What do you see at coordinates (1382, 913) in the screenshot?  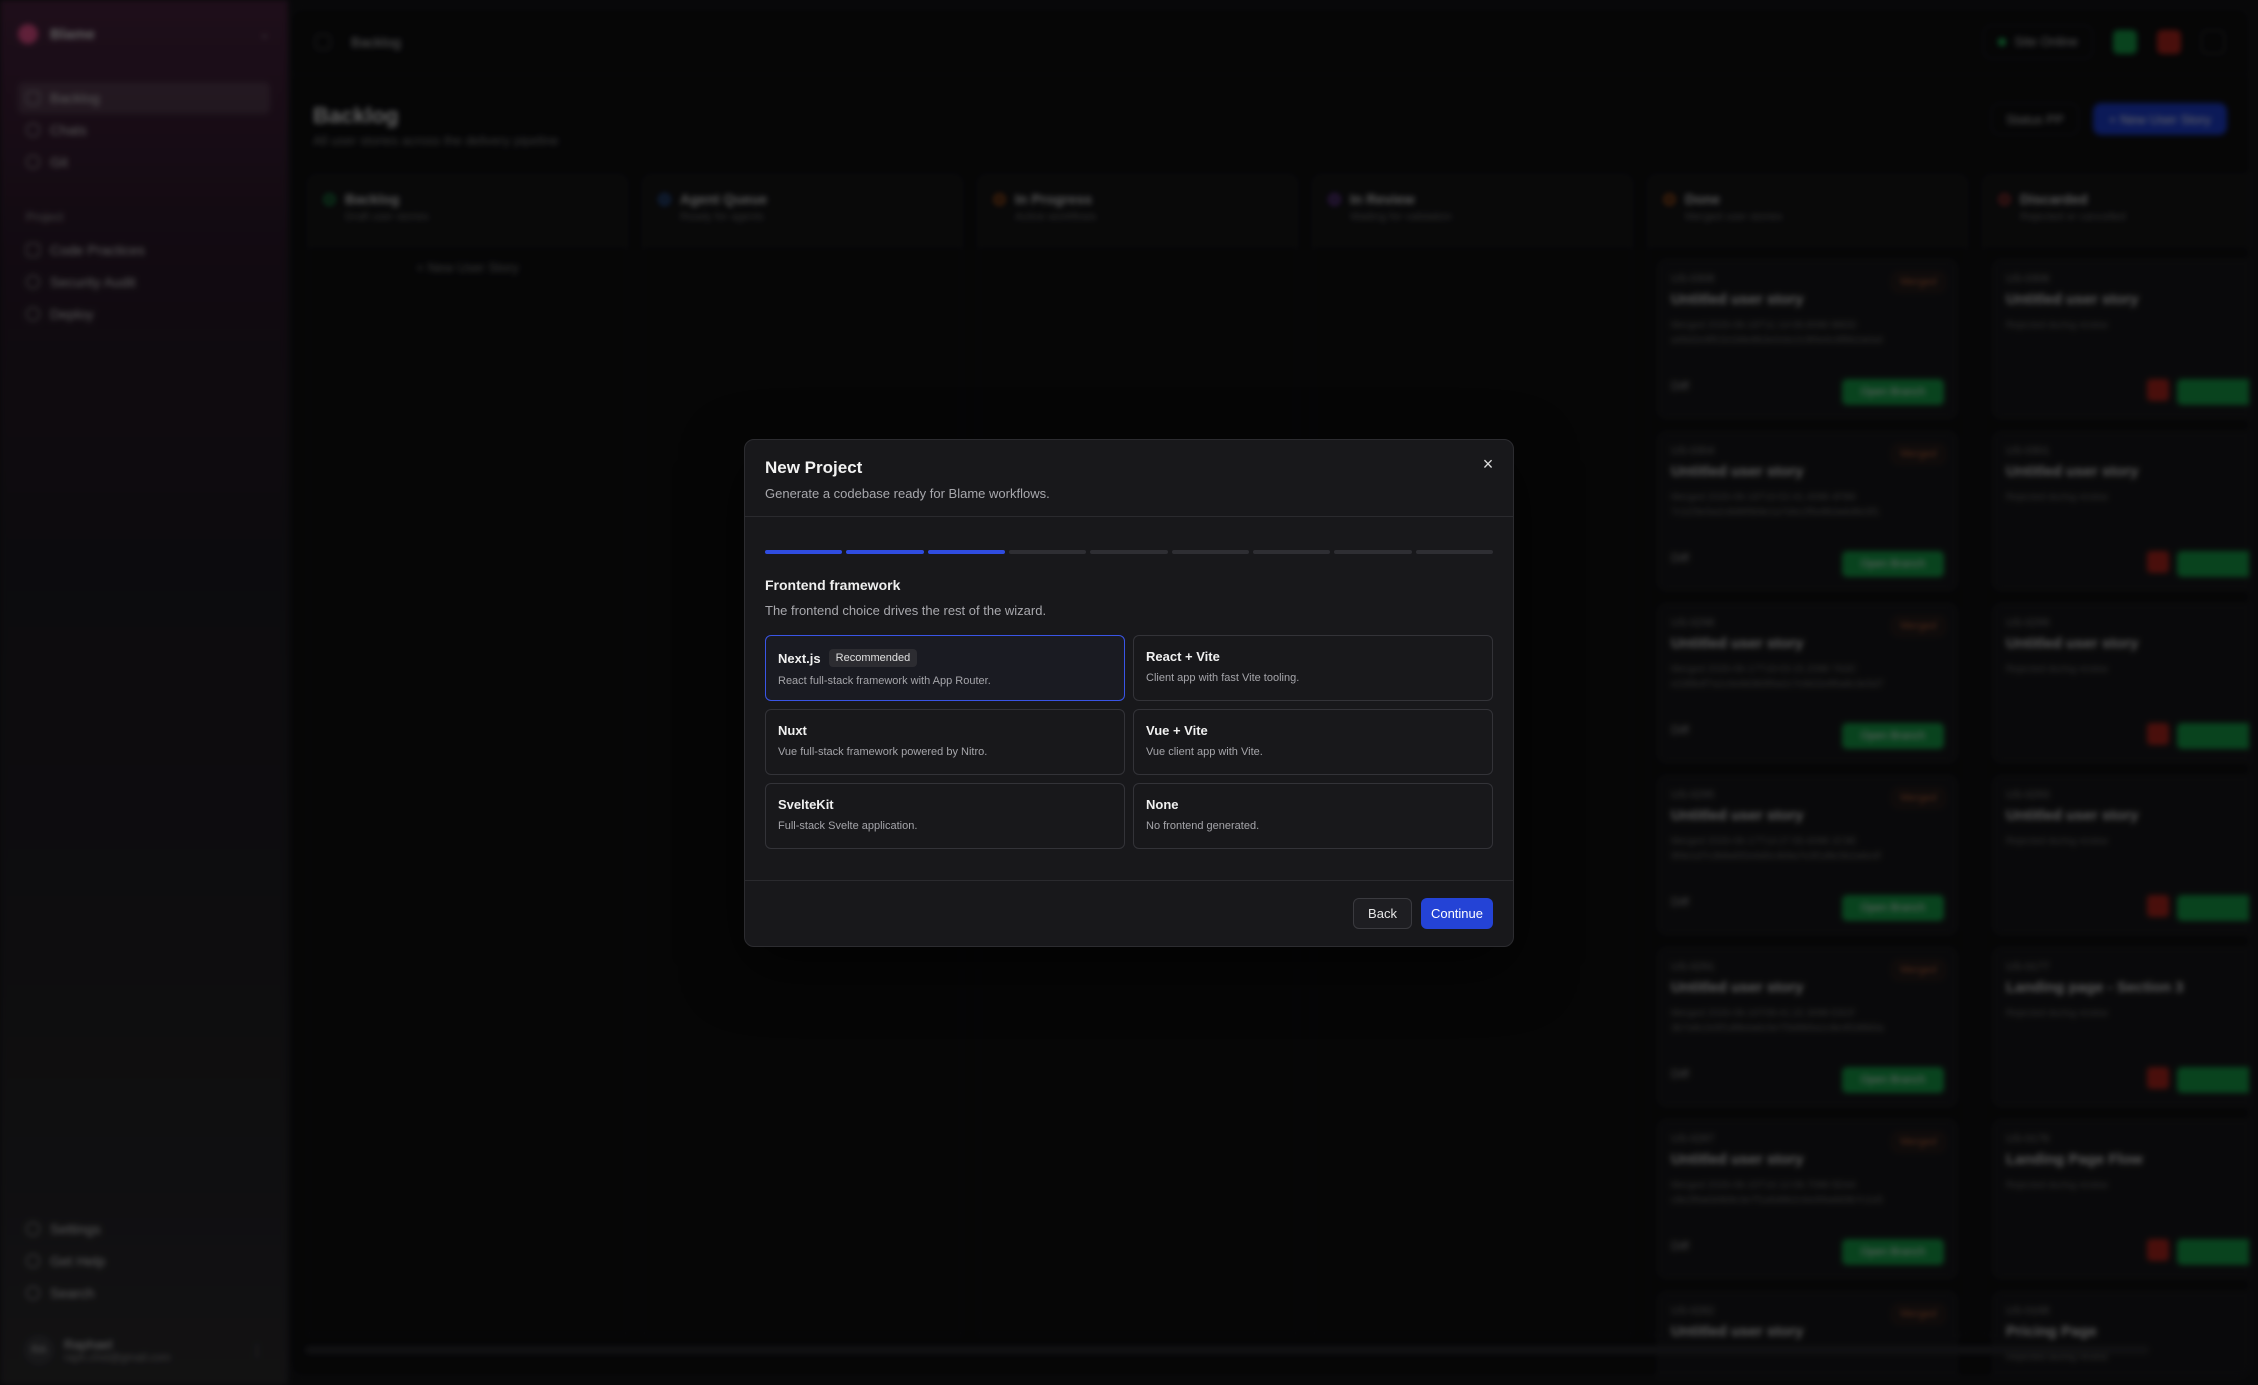 I see `back-button: Back` at bounding box center [1382, 913].